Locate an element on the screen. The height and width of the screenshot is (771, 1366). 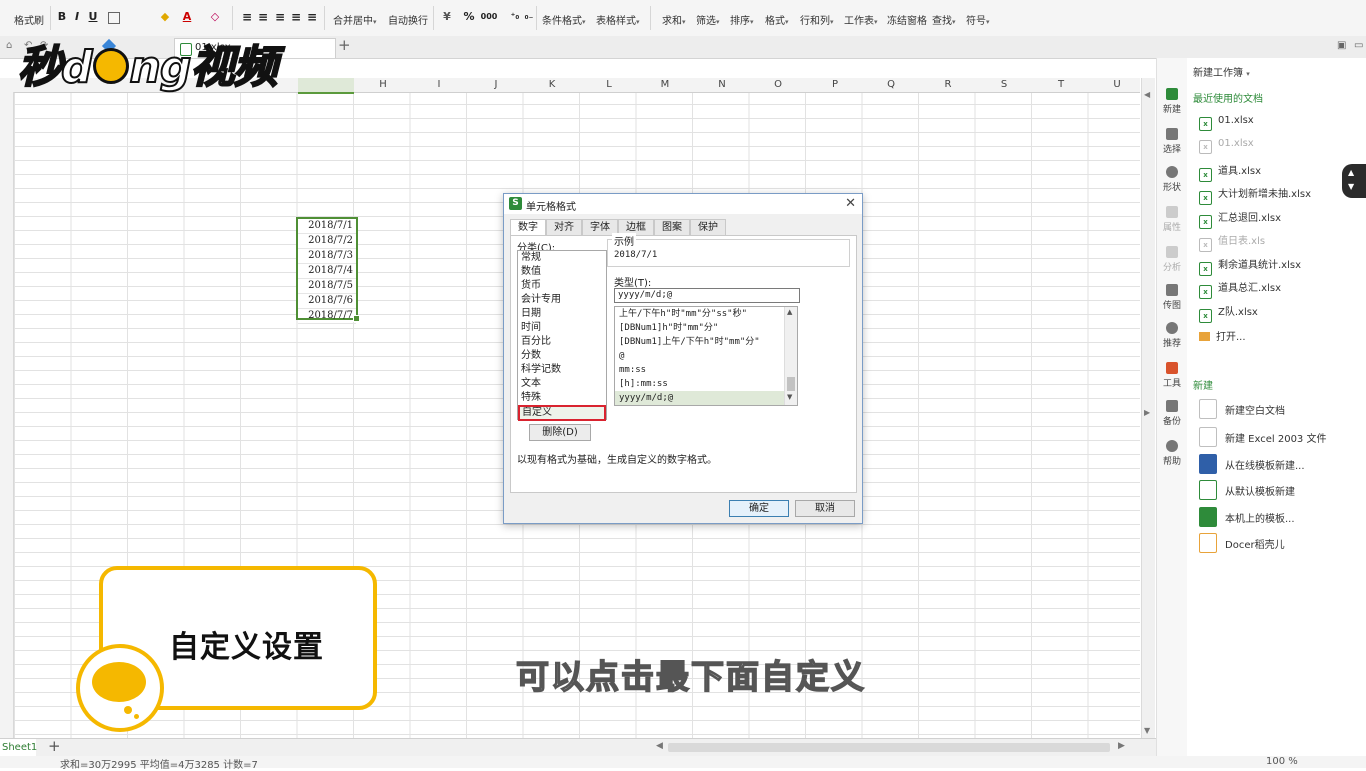
column-header: M is located at coordinates (665, 84).